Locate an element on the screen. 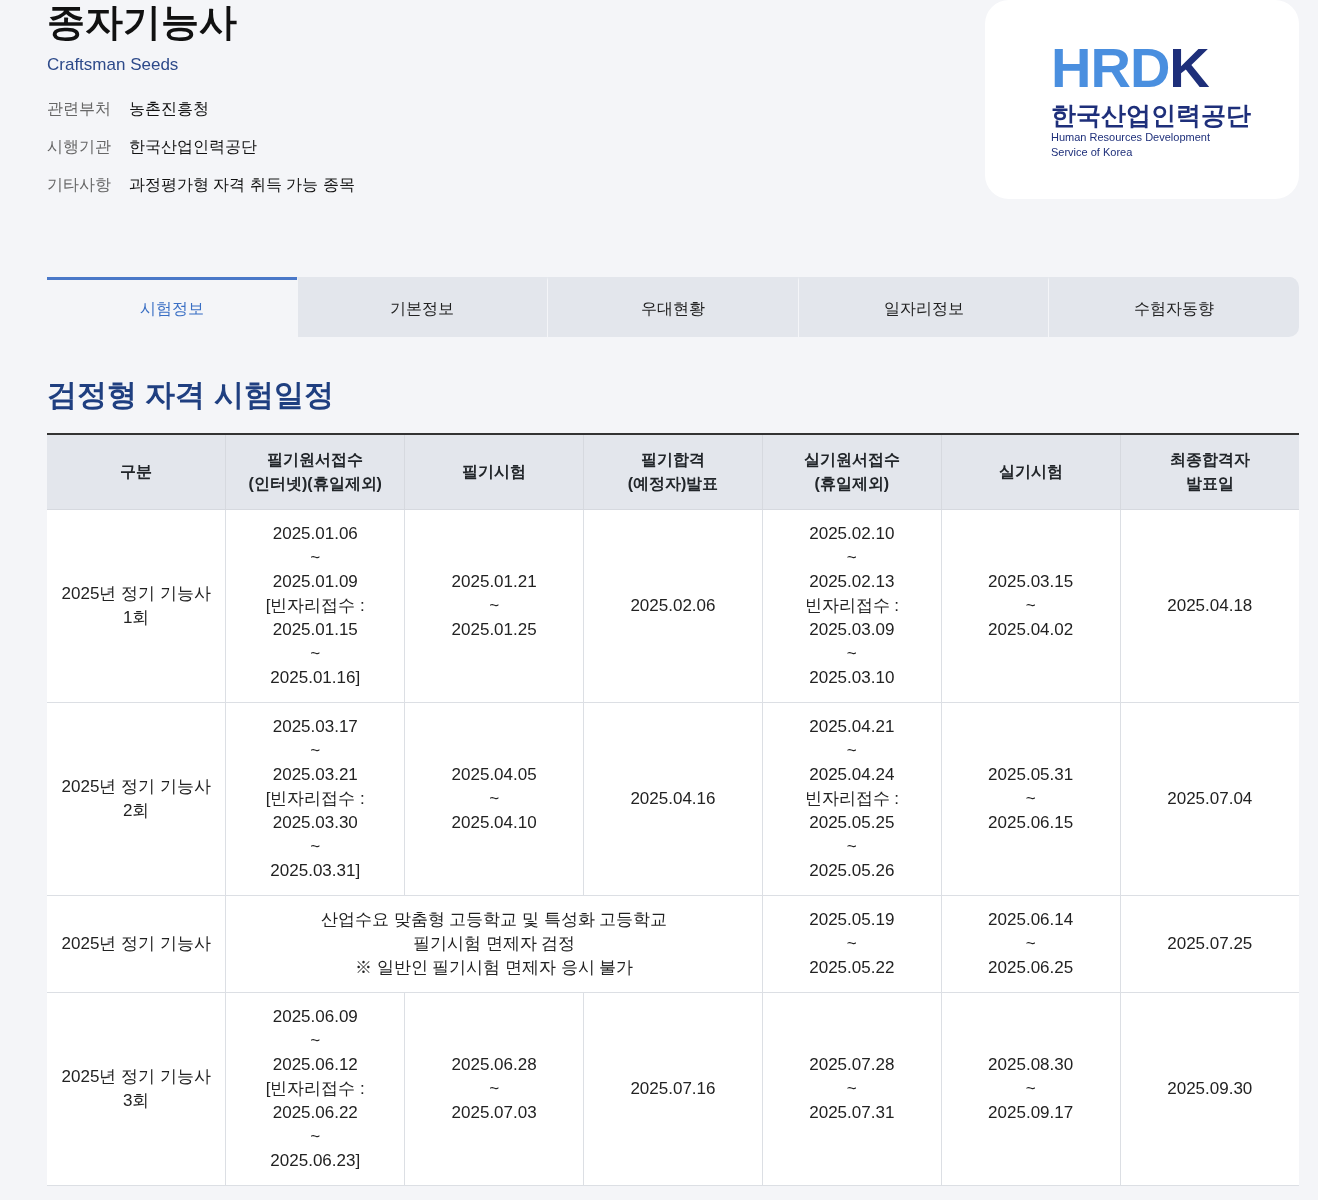 Image resolution: width=1318 pixels, height=1200 pixels. table-cell: 2025.07.04 is located at coordinates (1209, 798).